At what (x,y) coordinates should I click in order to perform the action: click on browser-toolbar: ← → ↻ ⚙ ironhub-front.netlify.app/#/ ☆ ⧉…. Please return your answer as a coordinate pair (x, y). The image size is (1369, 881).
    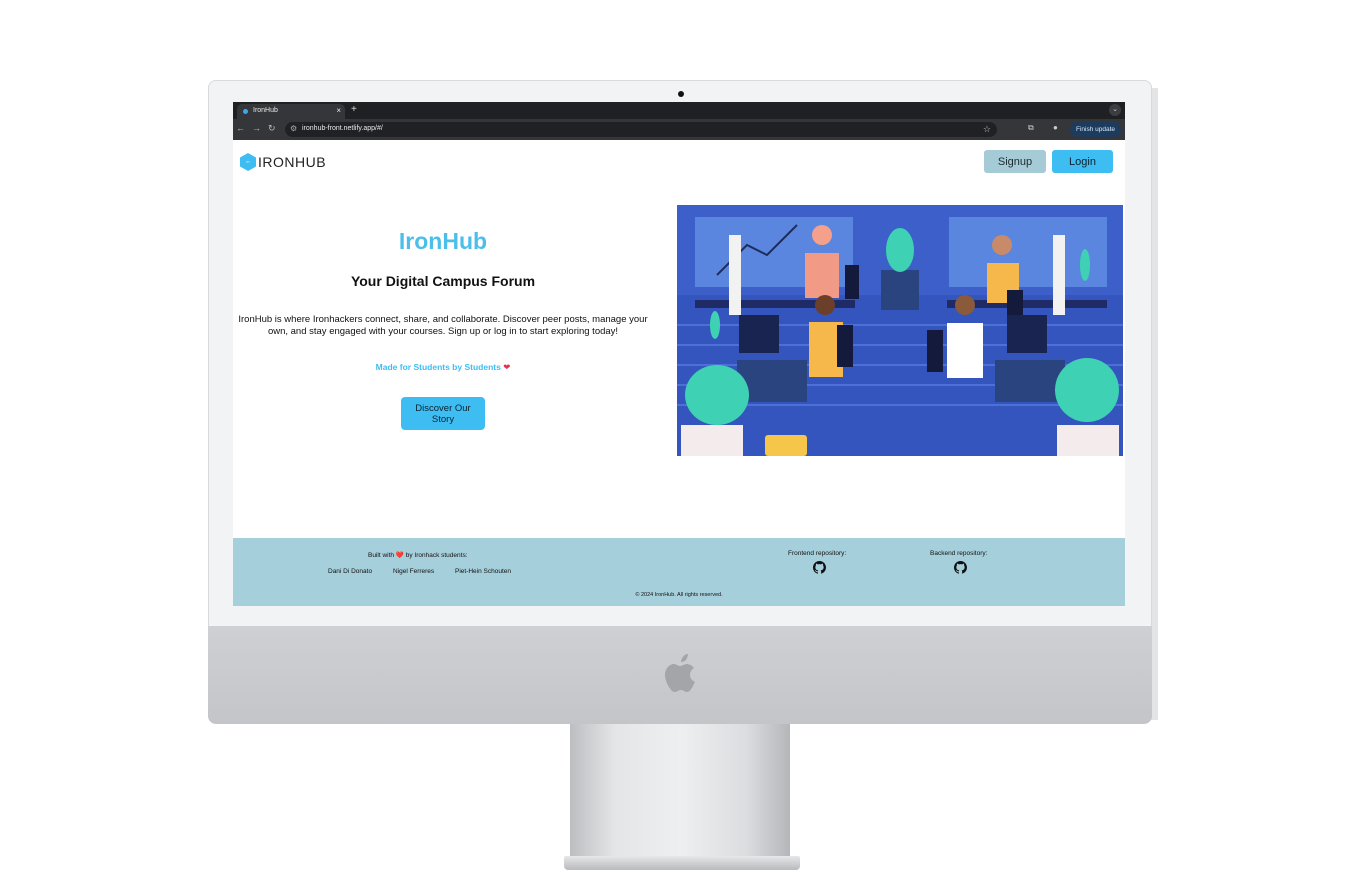
    Looking at the image, I should click on (679, 129).